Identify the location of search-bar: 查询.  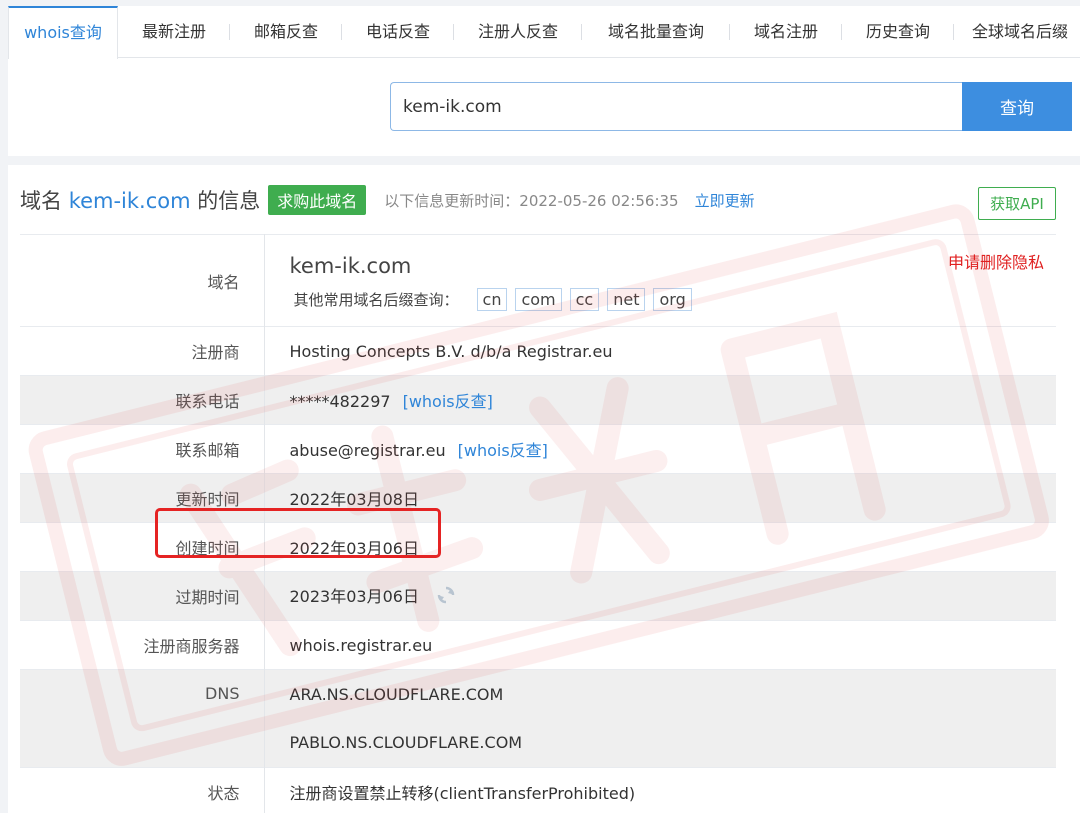
(735, 106).